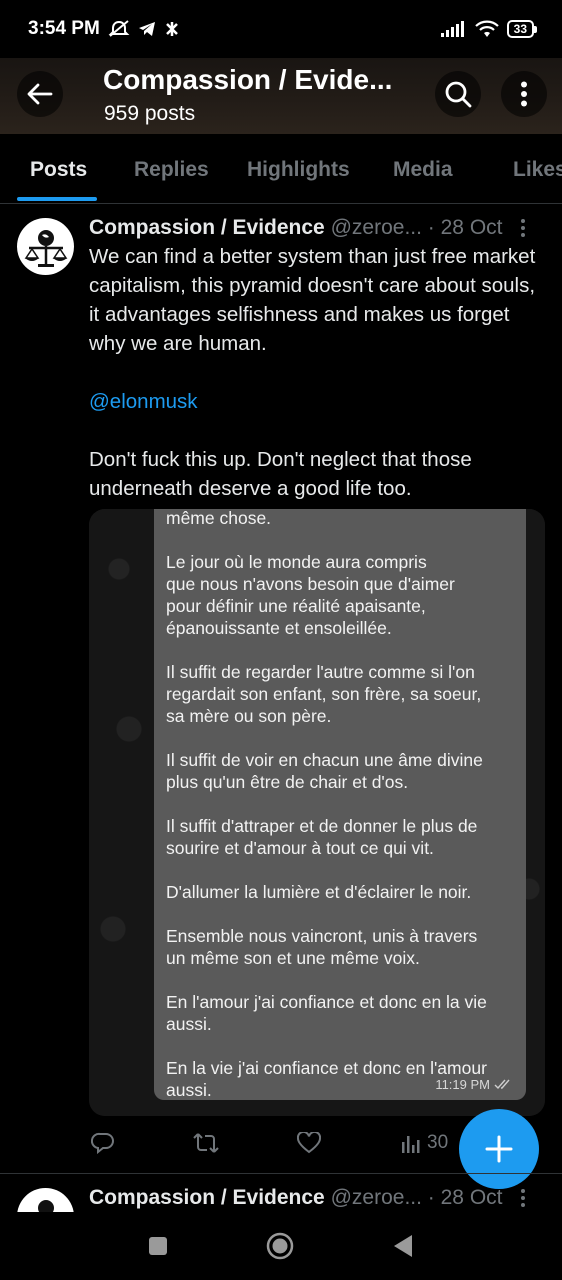  I want to click on profile-header: Compassion / Evide... 959 posts, so click(281, 96).